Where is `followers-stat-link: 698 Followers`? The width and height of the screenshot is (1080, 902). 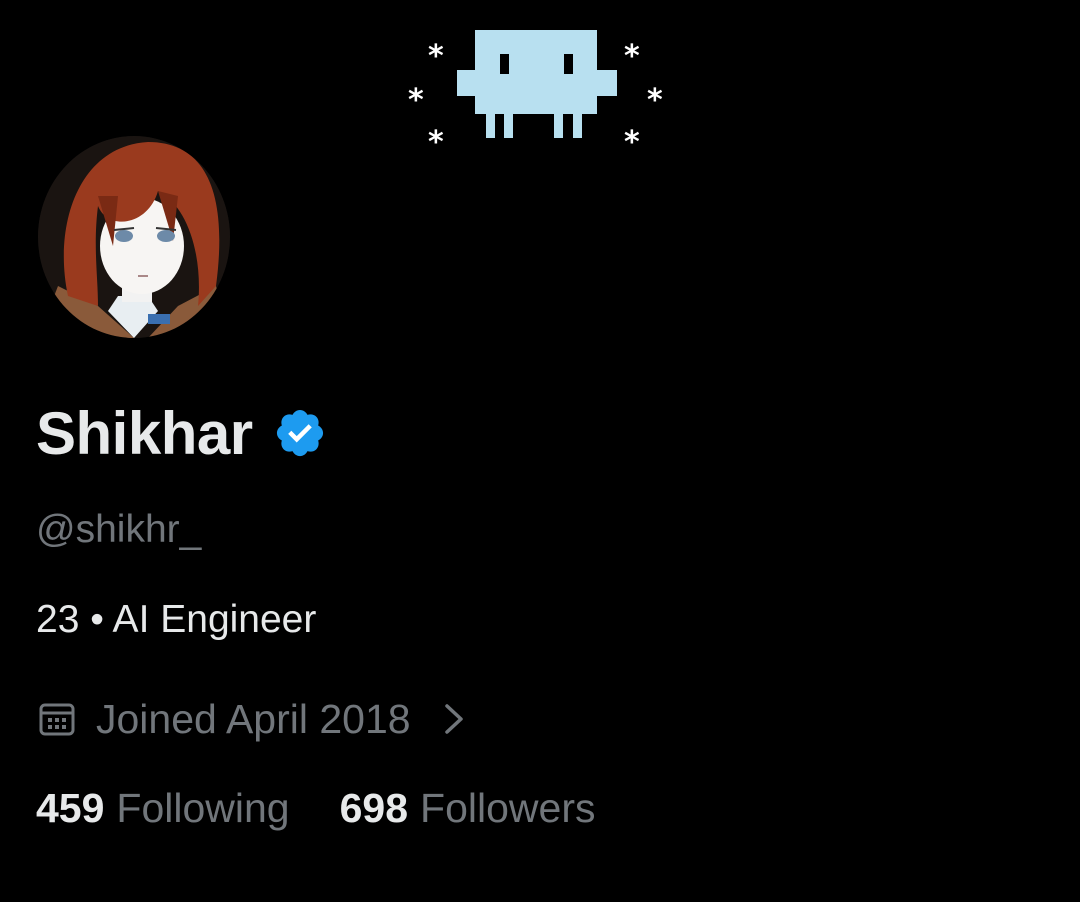 followers-stat-link: 698 Followers is located at coordinates (468, 808).